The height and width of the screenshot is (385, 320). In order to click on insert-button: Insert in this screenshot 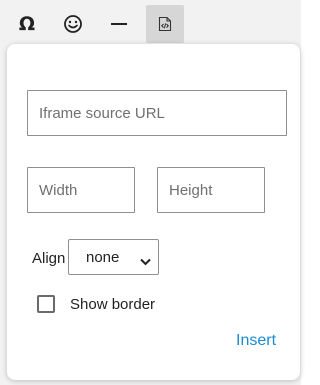, I will do `click(256, 341)`.